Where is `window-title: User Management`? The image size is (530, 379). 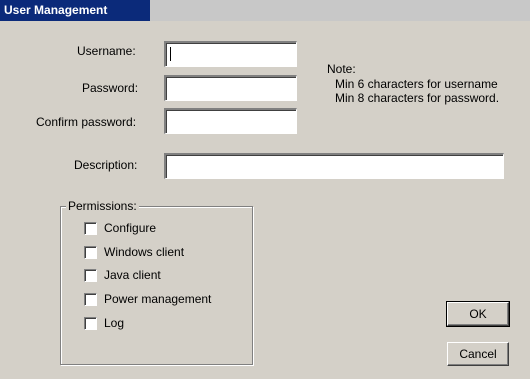 window-title: User Management is located at coordinates (56, 10).